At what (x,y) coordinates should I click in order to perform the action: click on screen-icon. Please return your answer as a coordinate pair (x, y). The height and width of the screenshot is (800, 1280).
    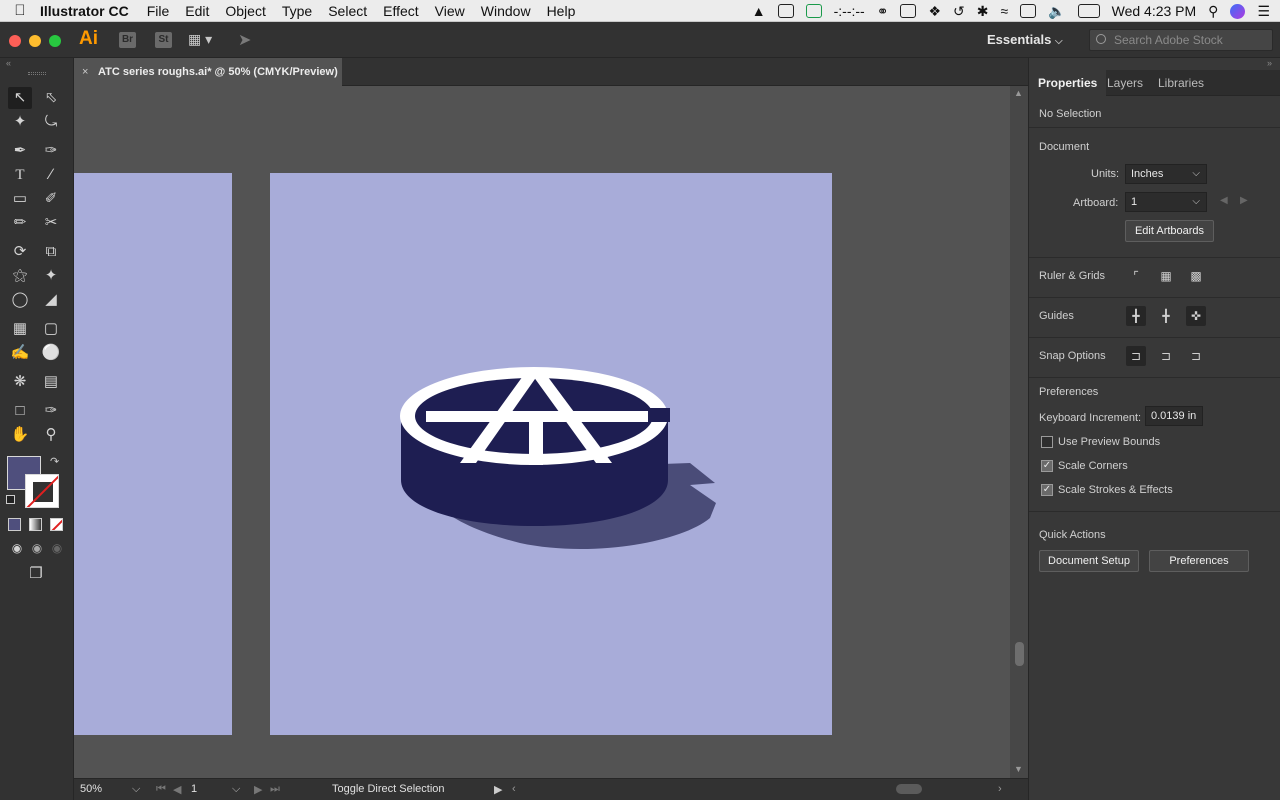
    Looking at the image, I should click on (908, 11).